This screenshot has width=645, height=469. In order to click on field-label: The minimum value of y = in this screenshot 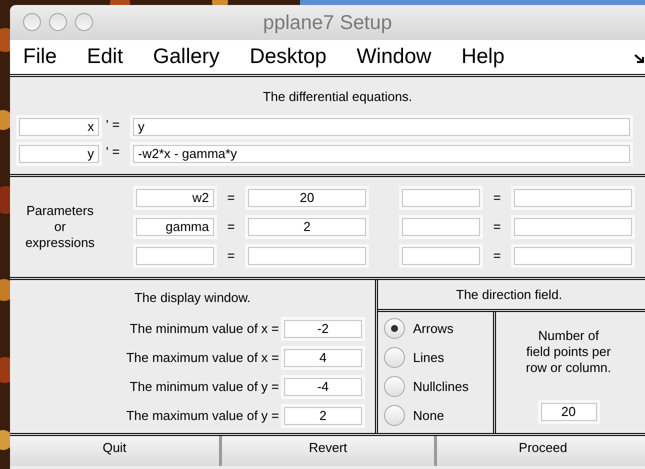, I will do `click(204, 387)`.